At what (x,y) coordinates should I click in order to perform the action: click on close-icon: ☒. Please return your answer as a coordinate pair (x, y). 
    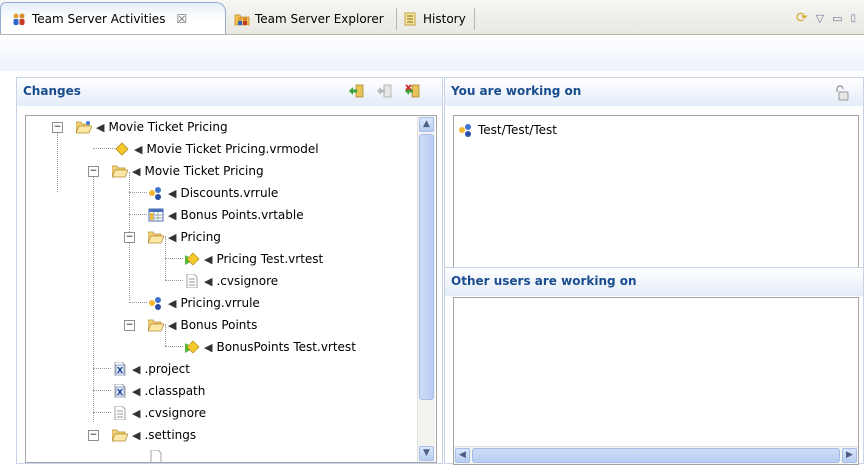
    Looking at the image, I should click on (181, 19).